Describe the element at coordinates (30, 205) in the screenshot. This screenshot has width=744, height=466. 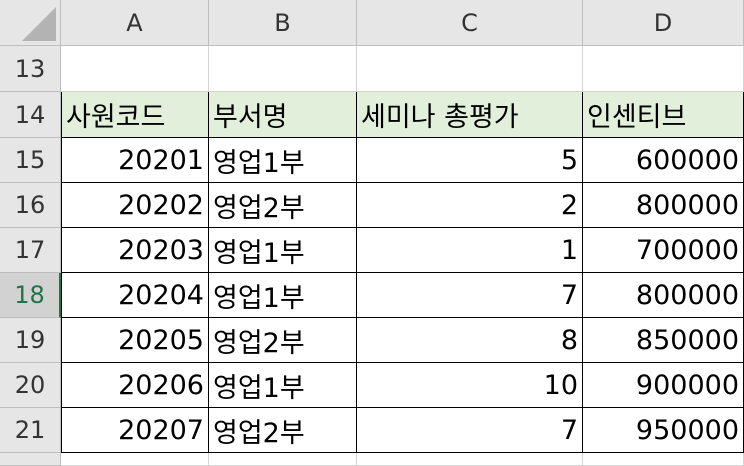
I see `row-header-16: 16` at that location.